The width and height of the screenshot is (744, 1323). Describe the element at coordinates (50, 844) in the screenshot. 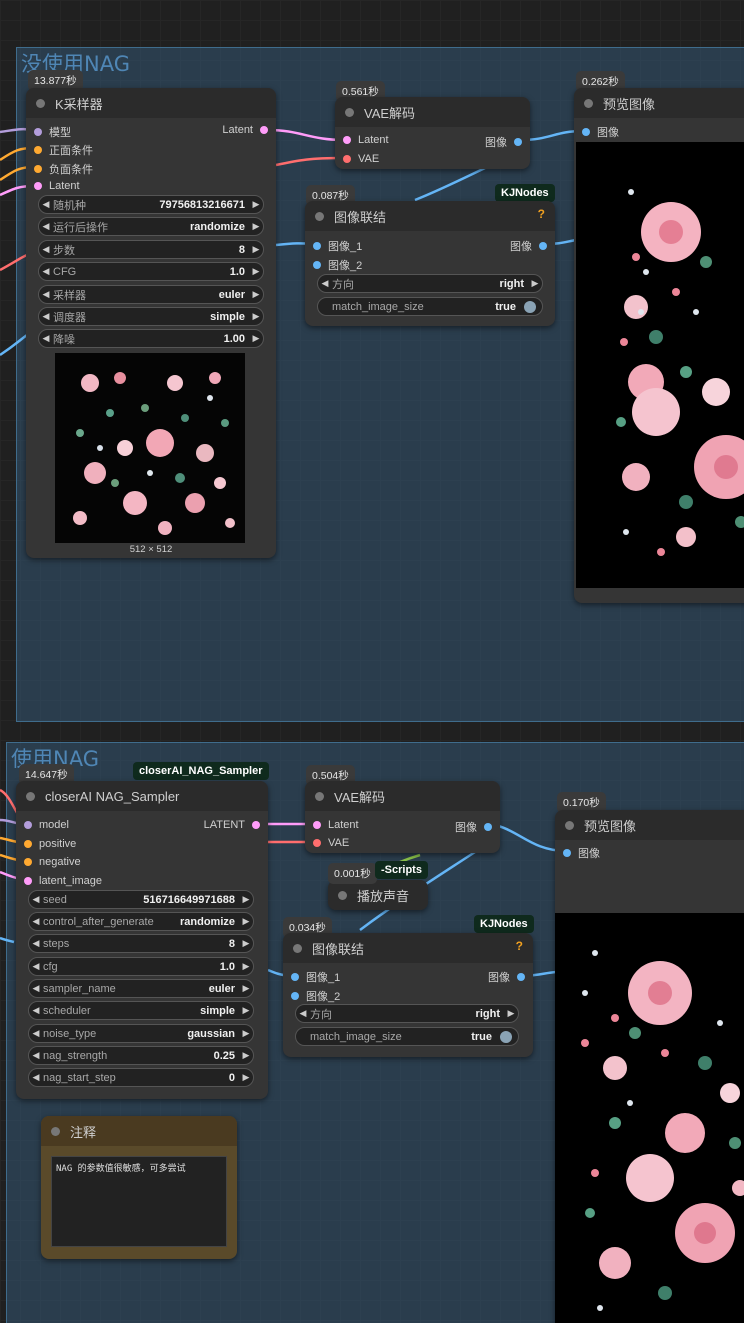

I see `input-positive: positive` at that location.